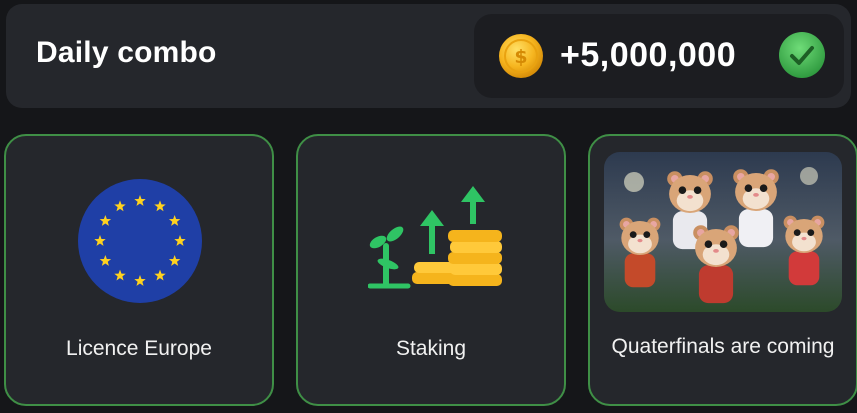 The height and width of the screenshot is (413, 857). I want to click on reward-badge: $ +5,000,000, so click(659, 56).